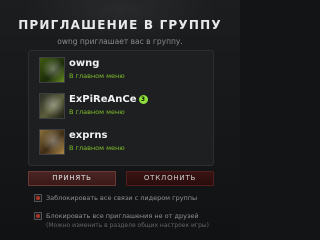  I want to click on member-name: exprns, so click(88, 135).